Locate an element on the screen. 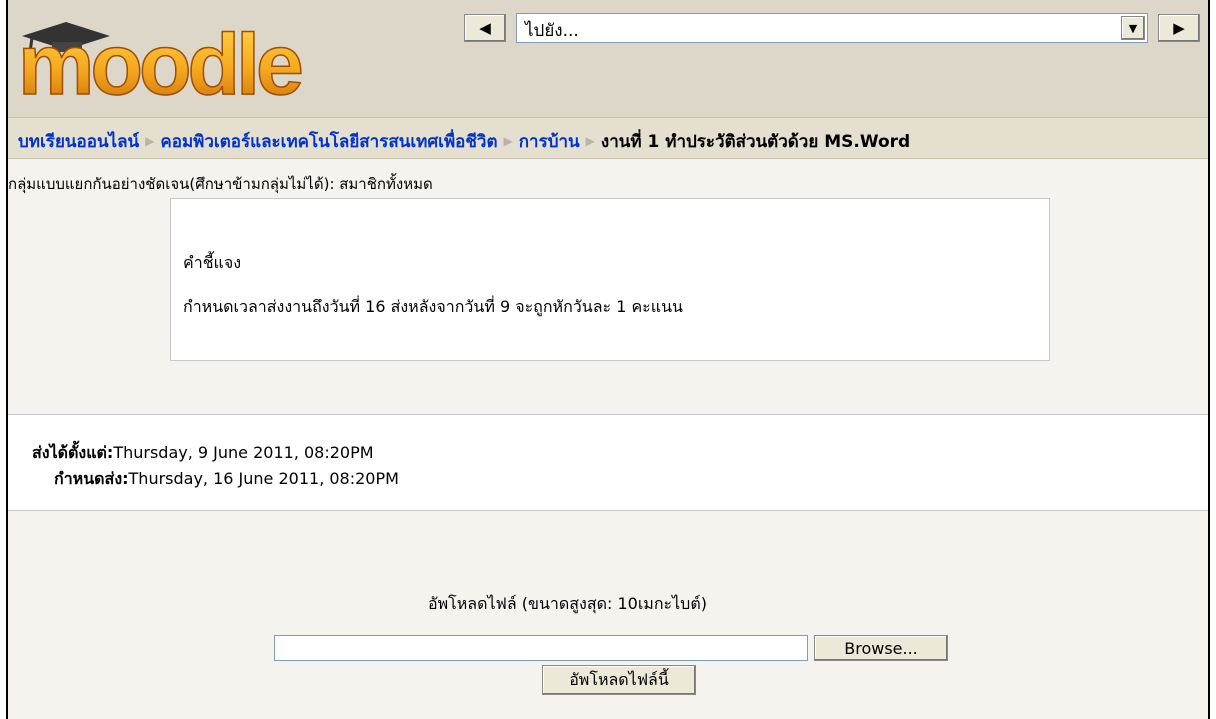 The width and height of the screenshot is (1216, 719). available-from-value: Thursday, 9 June 2011, 08:20PM is located at coordinates (243, 452).